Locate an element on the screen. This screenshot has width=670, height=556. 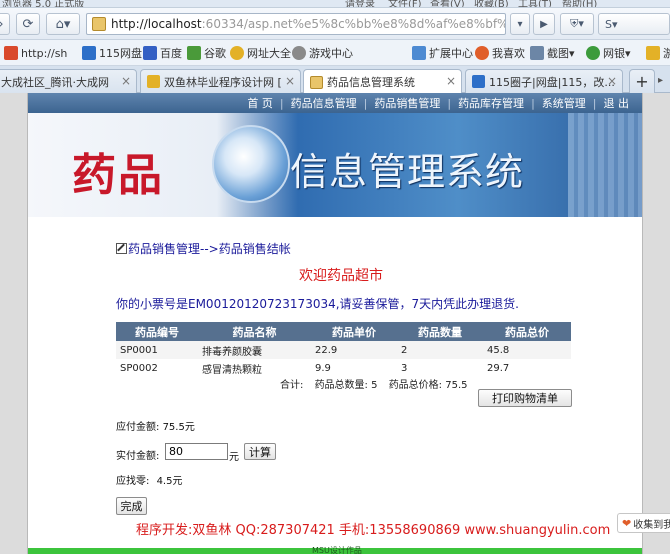
bottom-bar: MSU设计作品 is located at coordinates (335, 550).